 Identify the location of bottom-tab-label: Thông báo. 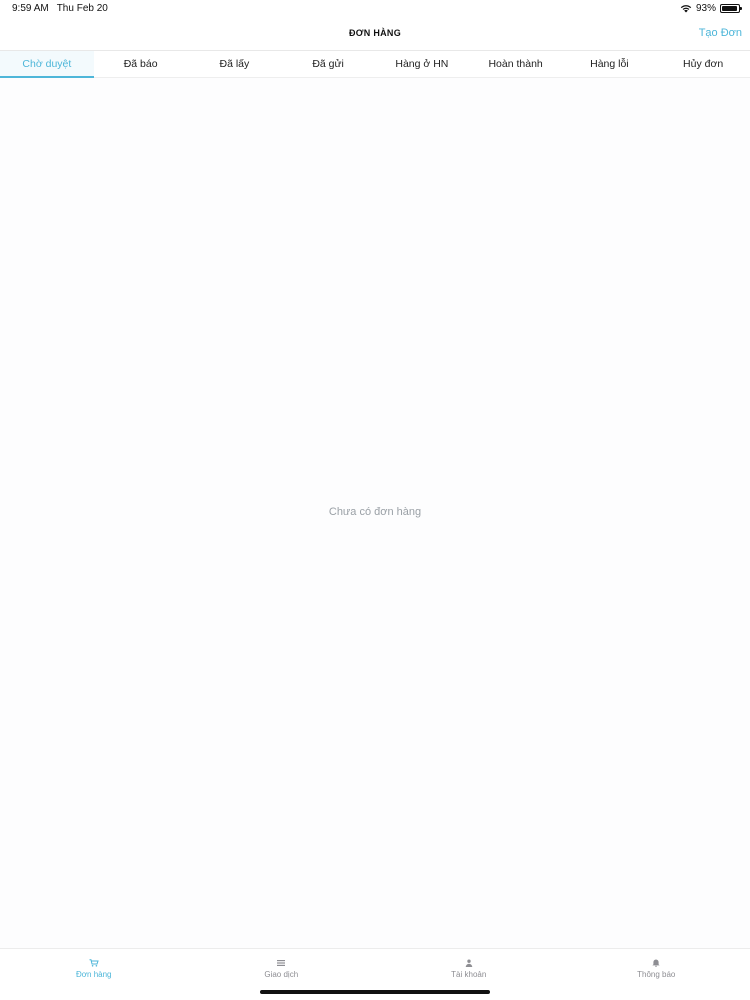
(656, 974).